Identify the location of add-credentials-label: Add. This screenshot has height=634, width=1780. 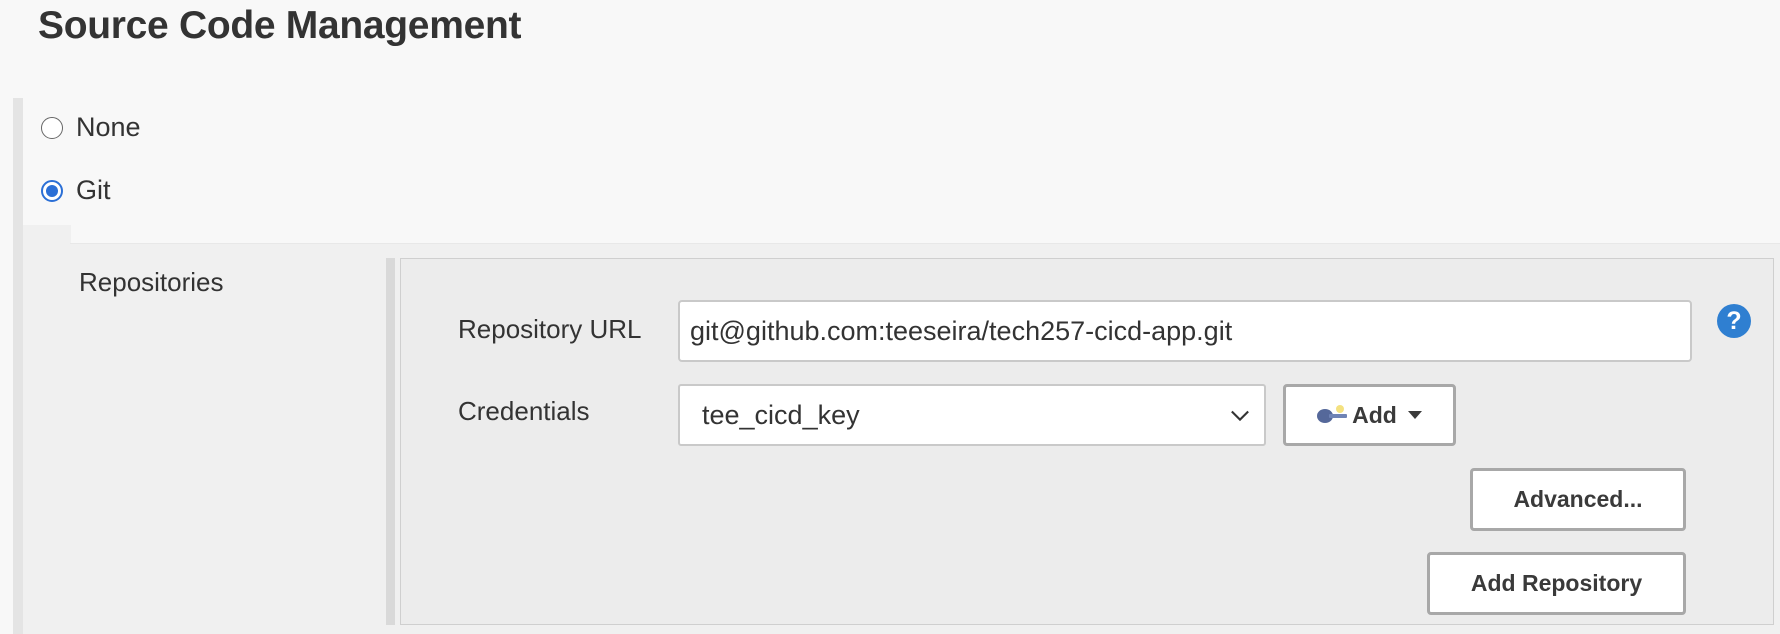
(1374, 414).